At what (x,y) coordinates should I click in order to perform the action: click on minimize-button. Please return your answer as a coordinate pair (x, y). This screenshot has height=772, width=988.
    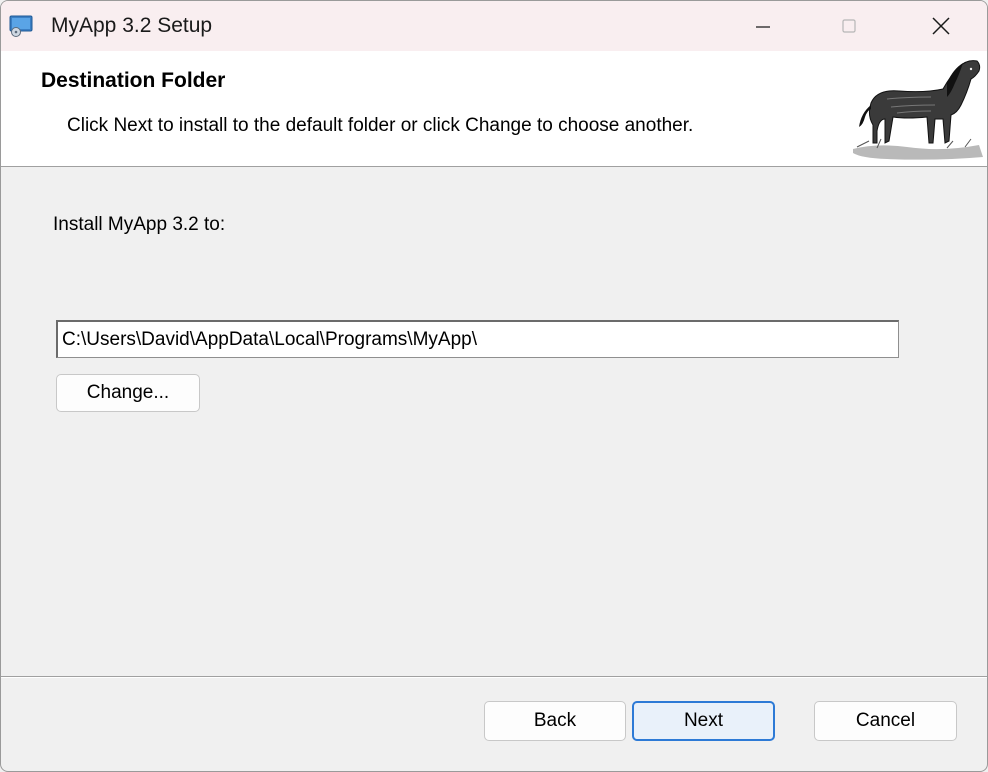
    Looking at the image, I should click on (763, 26).